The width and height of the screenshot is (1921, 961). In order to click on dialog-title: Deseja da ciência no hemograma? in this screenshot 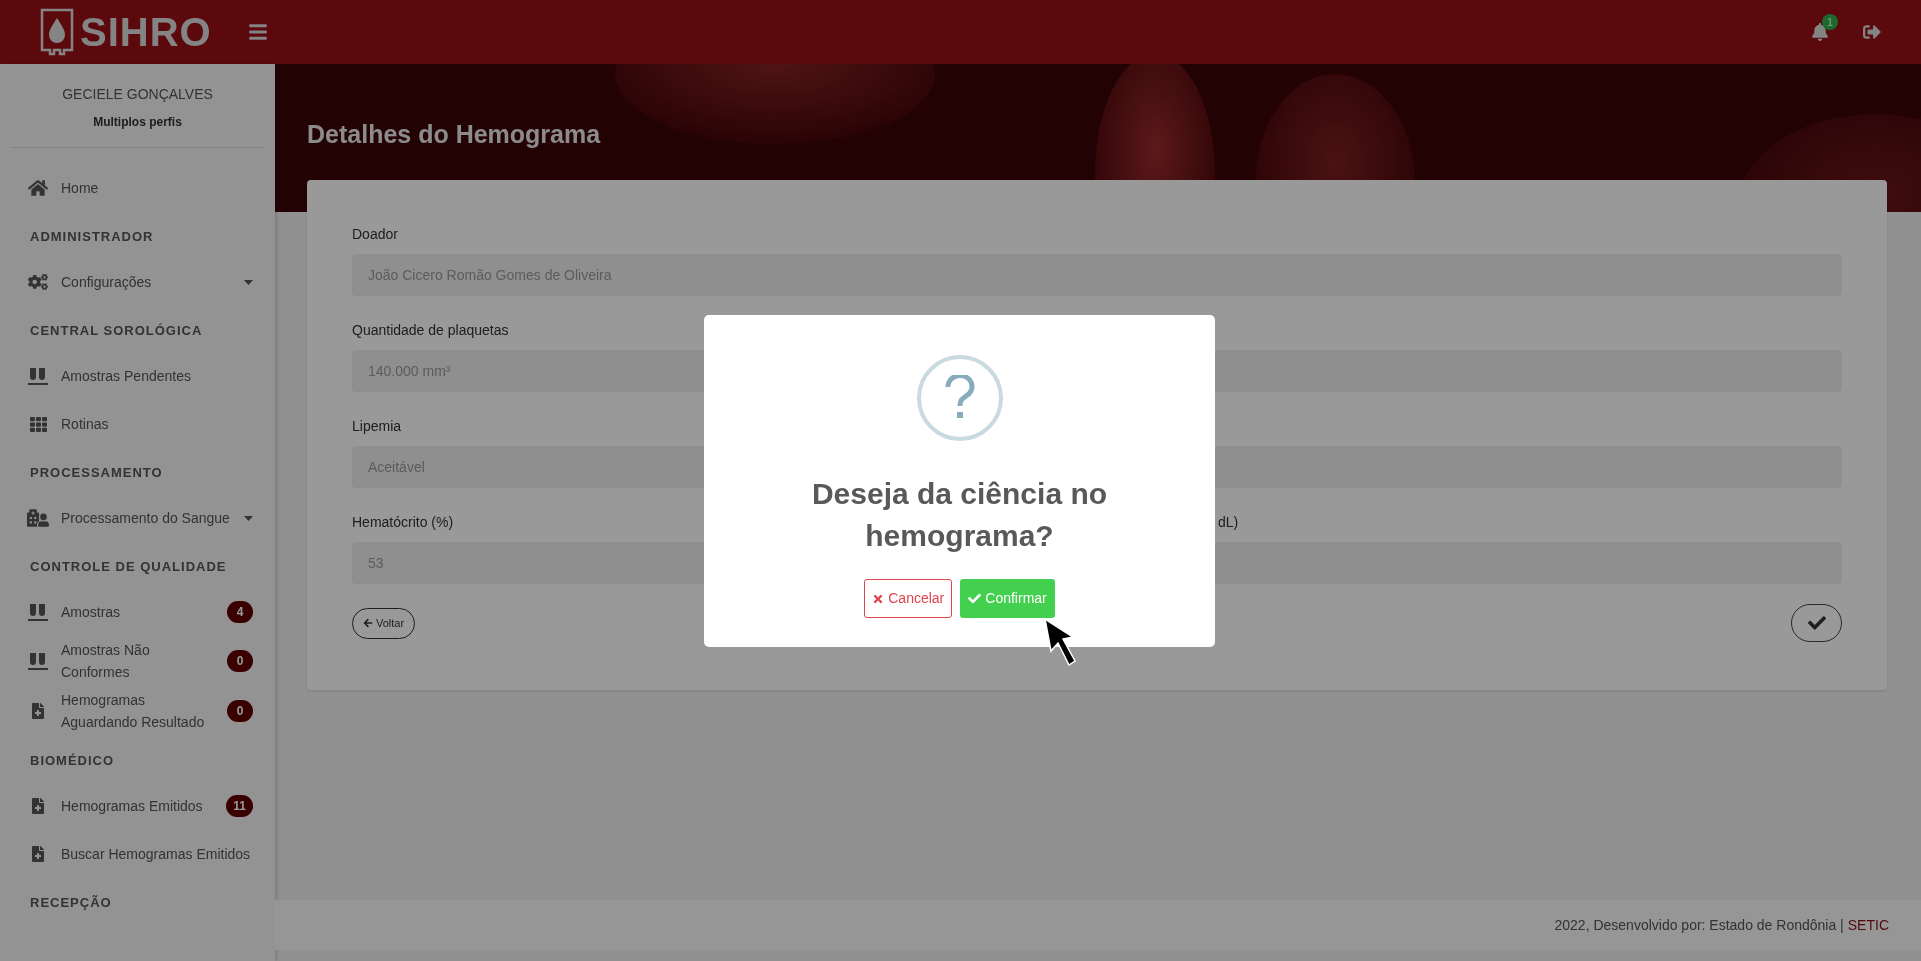, I will do `click(959, 515)`.